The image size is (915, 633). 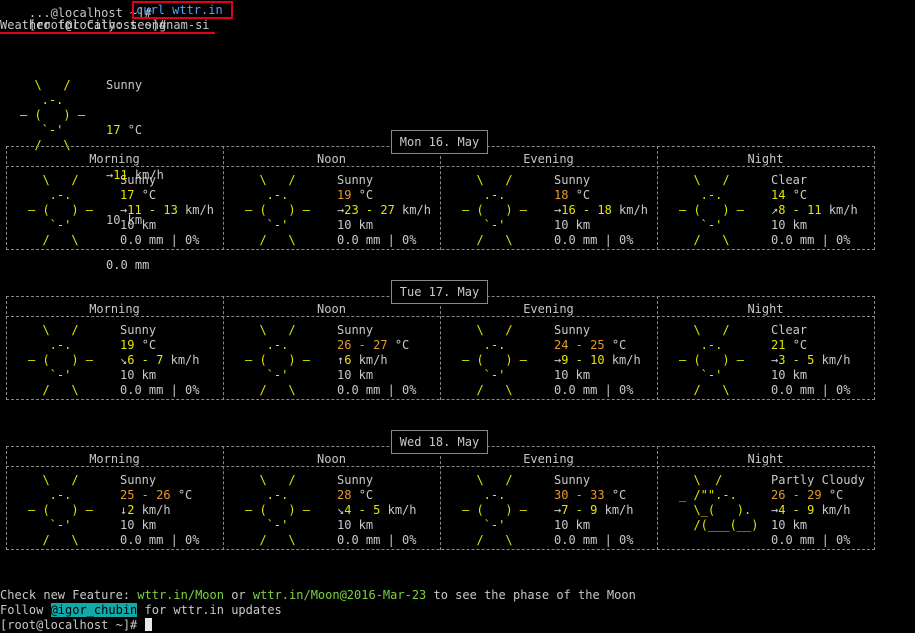 I want to click on current-condition: Sunny, so click(x=124, y=85).